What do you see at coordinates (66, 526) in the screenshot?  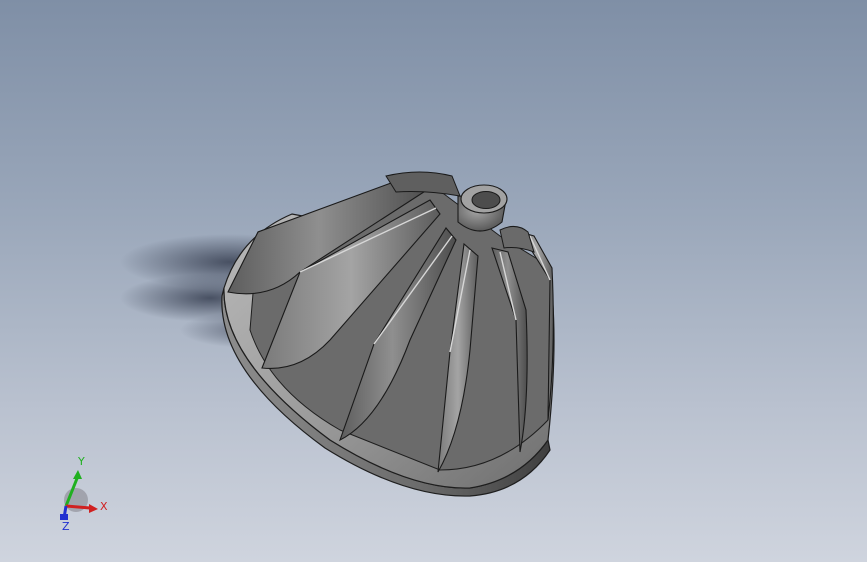 I see `z-axis-label: Z` at bounding box center [66, 526].